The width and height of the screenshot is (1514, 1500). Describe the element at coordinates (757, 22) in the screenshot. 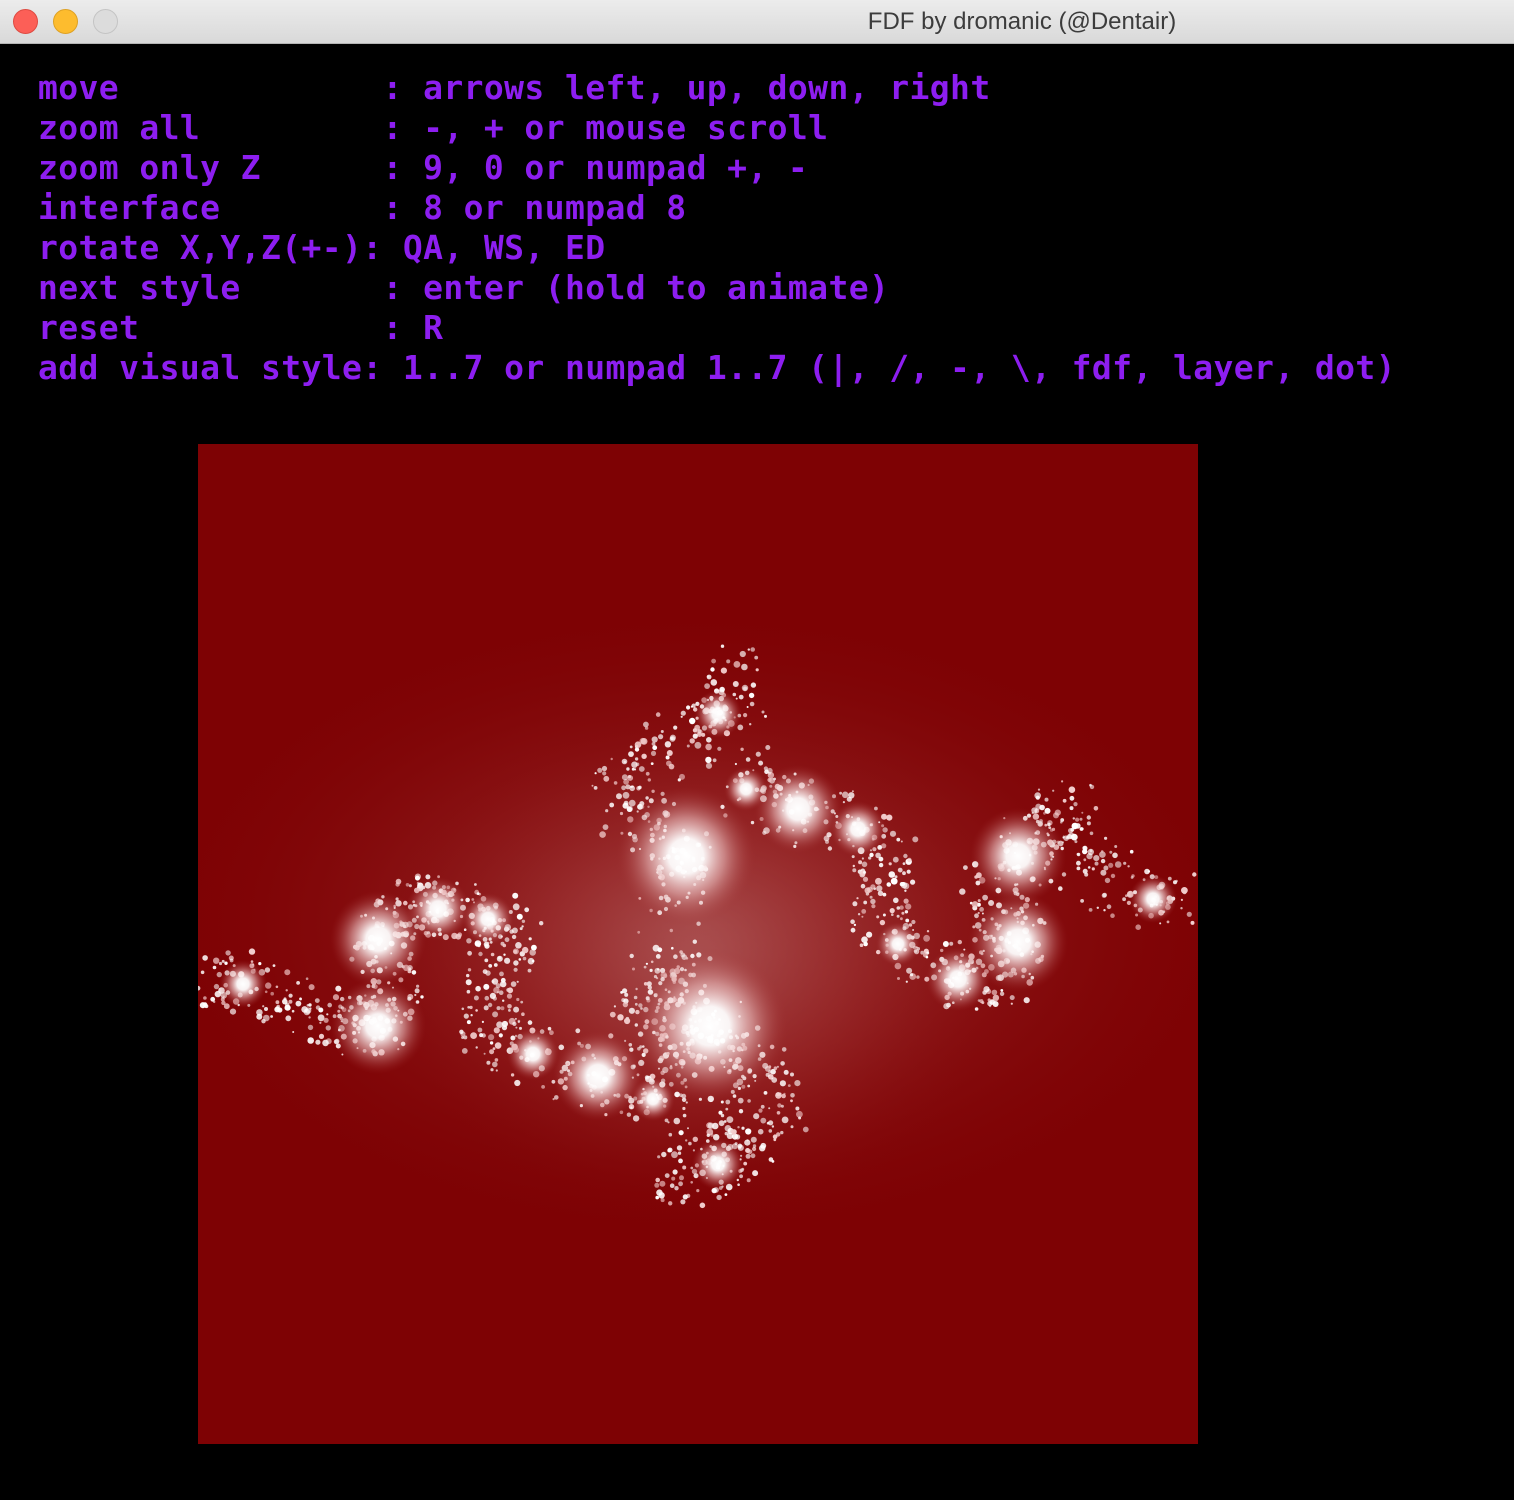

I see `window-titlebar: FDF by dromanic (@Dentair)` at that location.